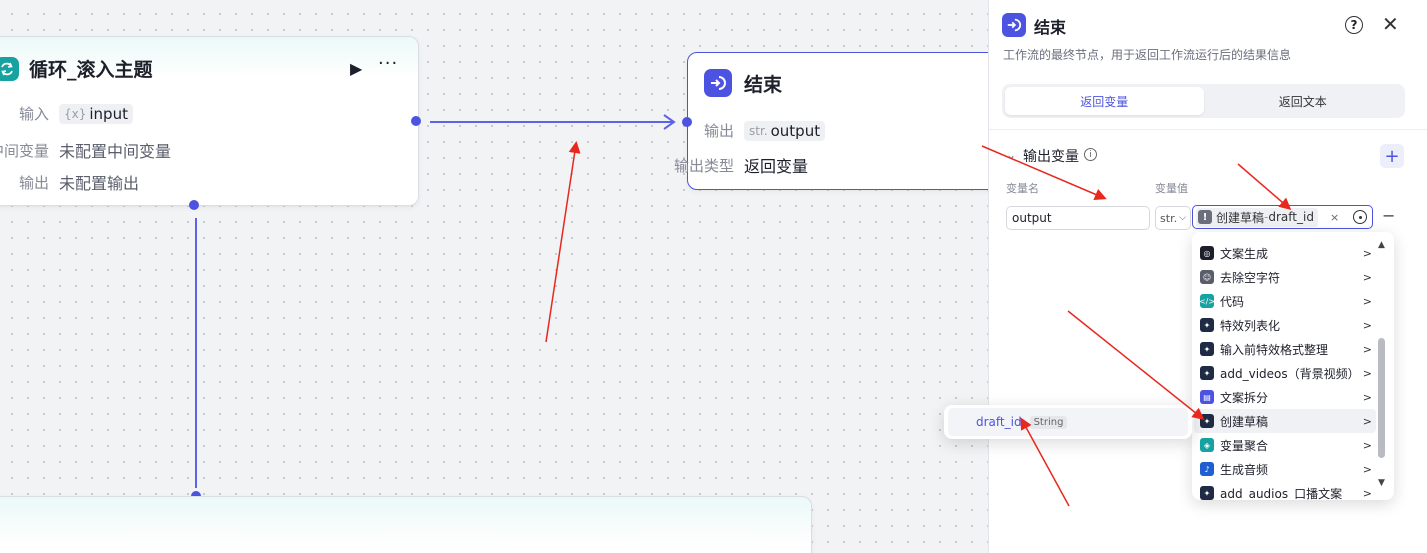 The image size is (1427, 553). I want to click on openai-icon: ◎, so click(1207, 253).